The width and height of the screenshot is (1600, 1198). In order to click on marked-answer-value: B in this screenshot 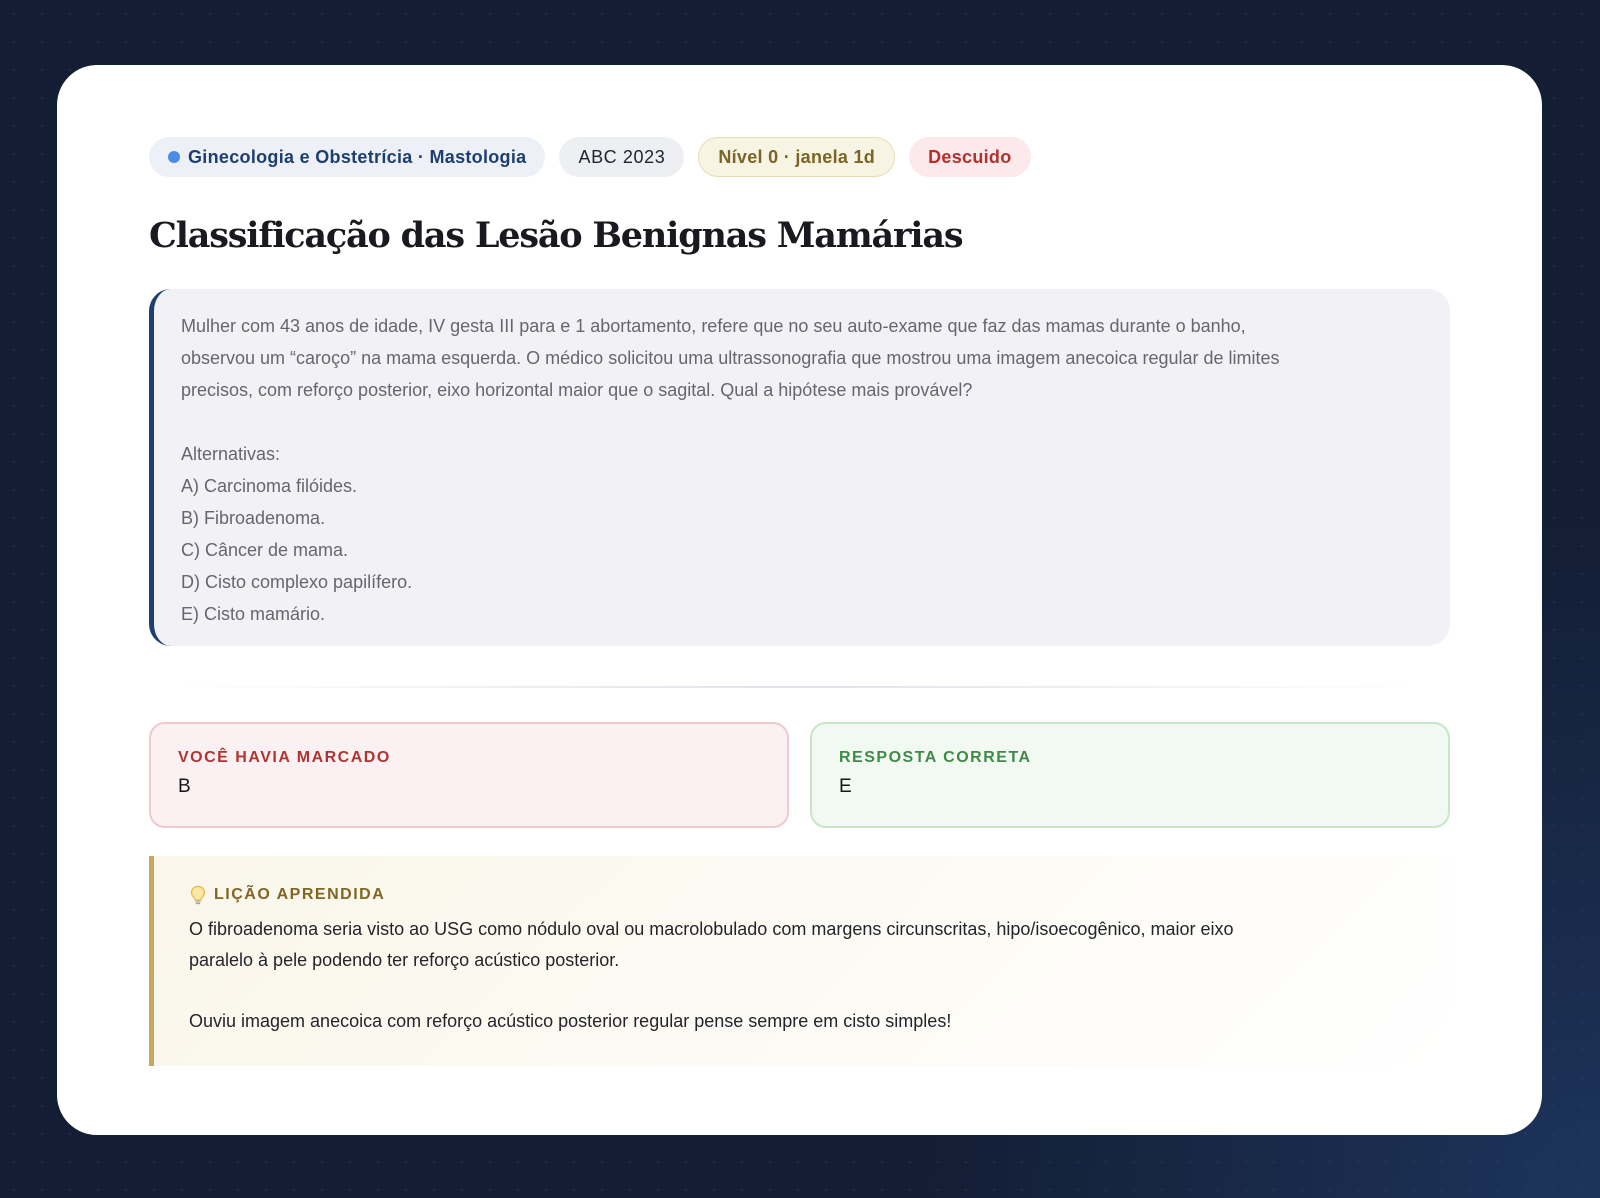, I will do `click(184, 786)`.